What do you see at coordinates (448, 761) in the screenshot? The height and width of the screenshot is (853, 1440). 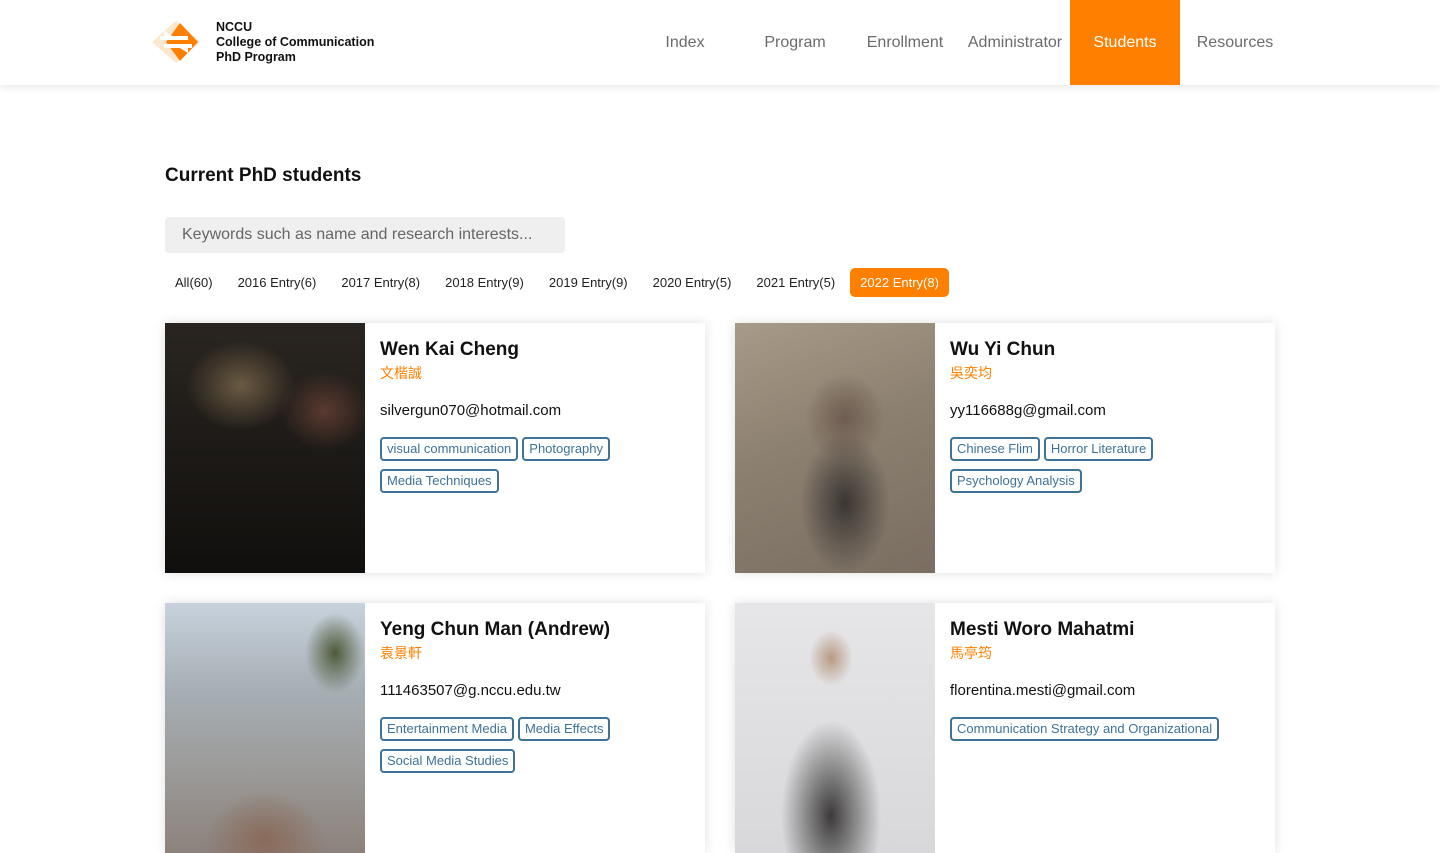 I see `research-tag: Social Media Studies` at bounding box center [448, 761].